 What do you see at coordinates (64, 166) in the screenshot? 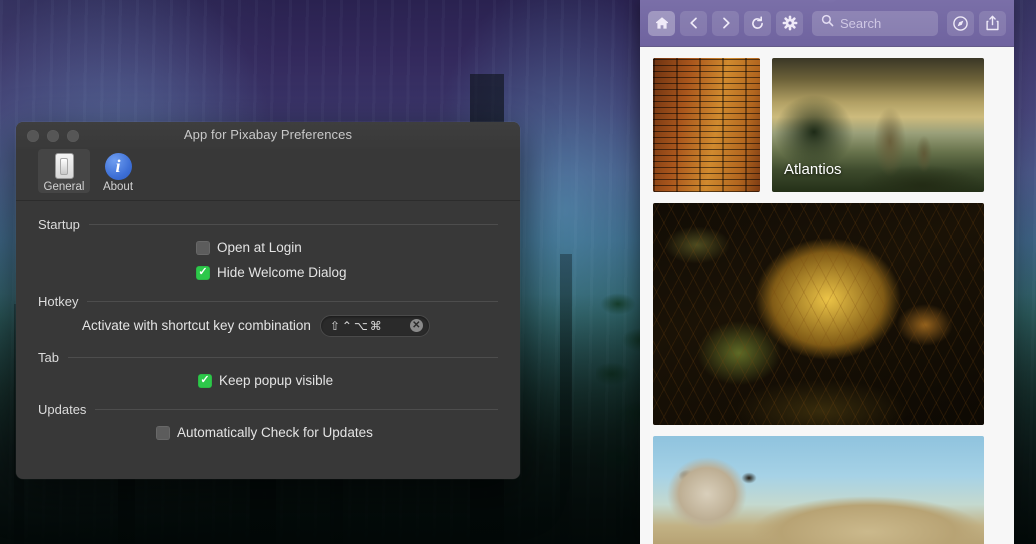
I see `toggle-switch-icon` at bounding box center [64, 166].